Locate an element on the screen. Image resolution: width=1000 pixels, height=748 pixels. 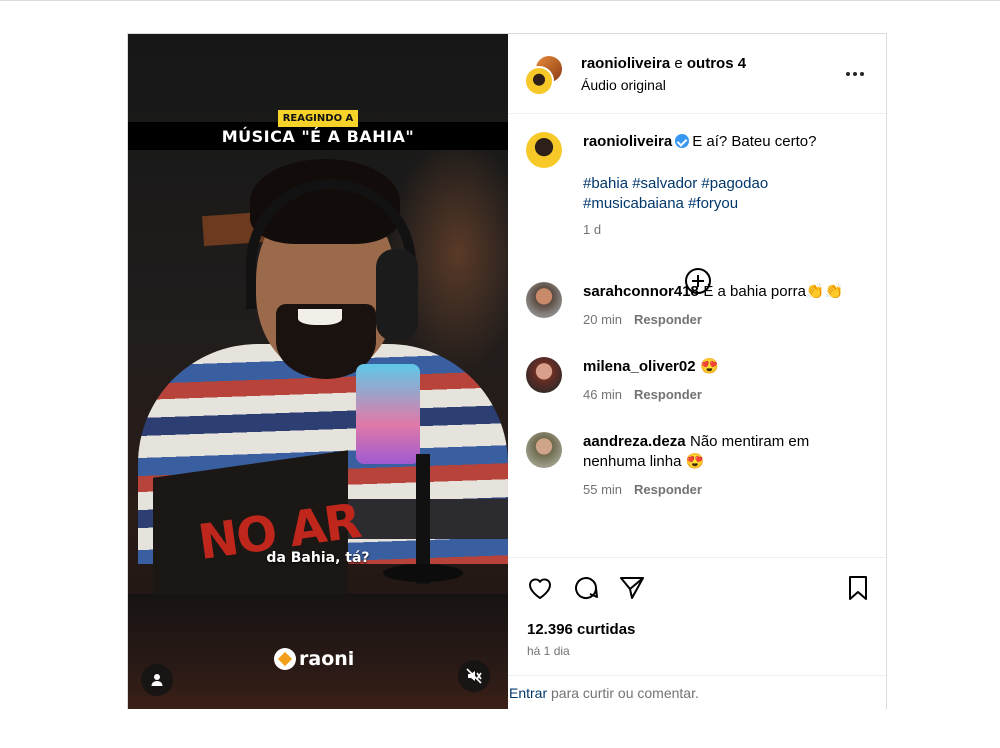
post-age: há 1 dia is located at coordinates (548, 651).